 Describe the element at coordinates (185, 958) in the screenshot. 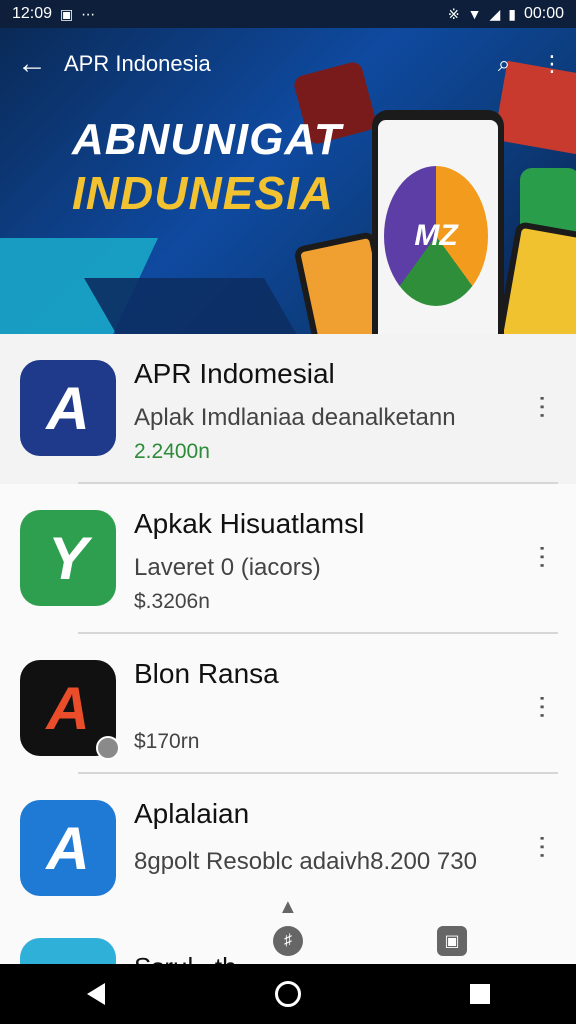

I see `app-name: Ssrul...th` at that location.